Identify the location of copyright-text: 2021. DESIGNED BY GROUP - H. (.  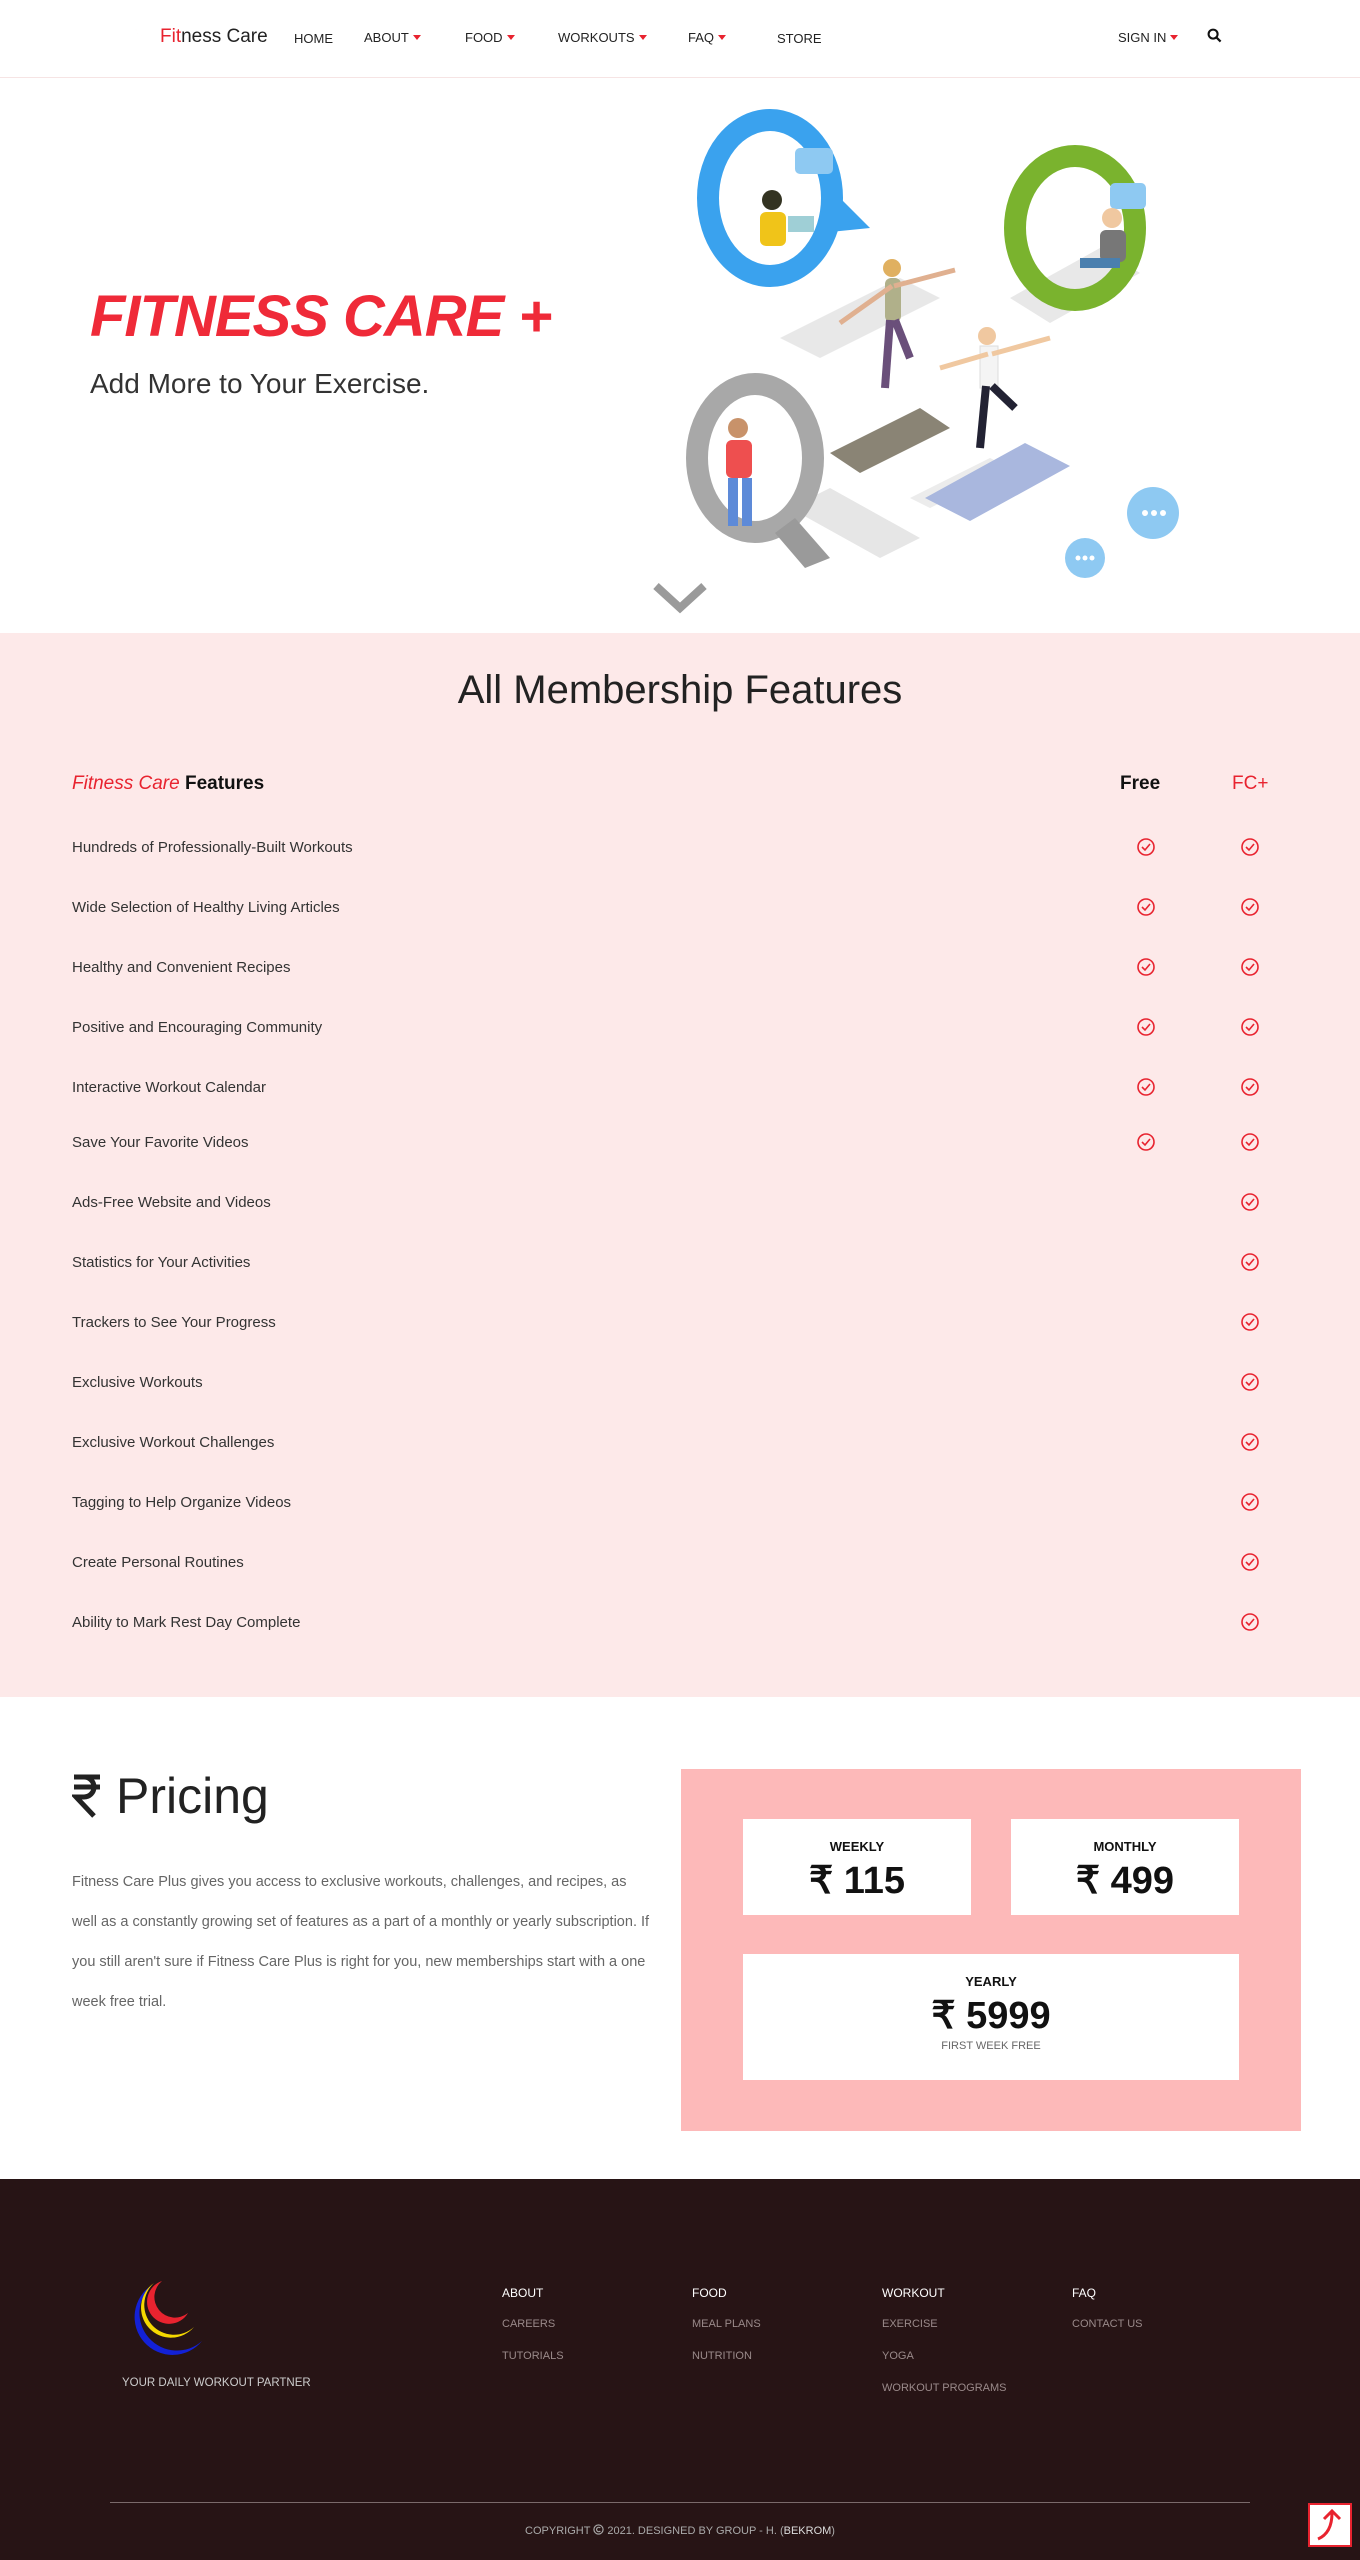
(695, 2531).